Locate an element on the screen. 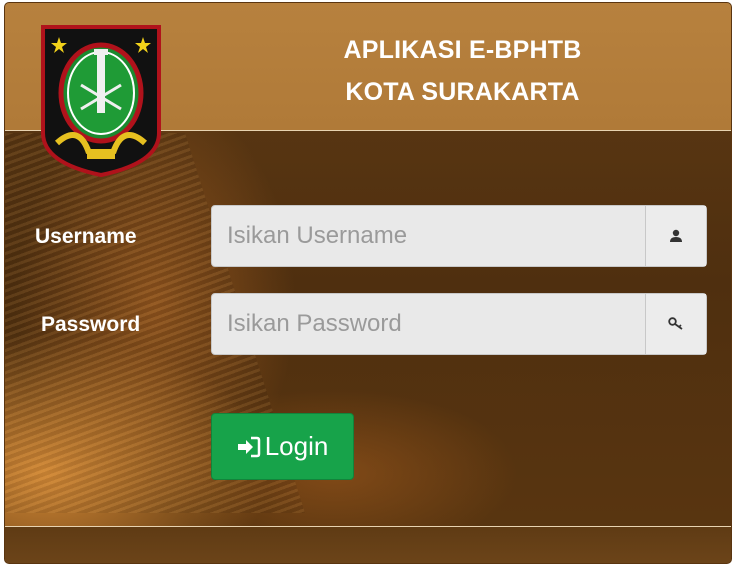 This screenshot has height=567, width=734. login-button: Login is located at coordinates (282, 446).